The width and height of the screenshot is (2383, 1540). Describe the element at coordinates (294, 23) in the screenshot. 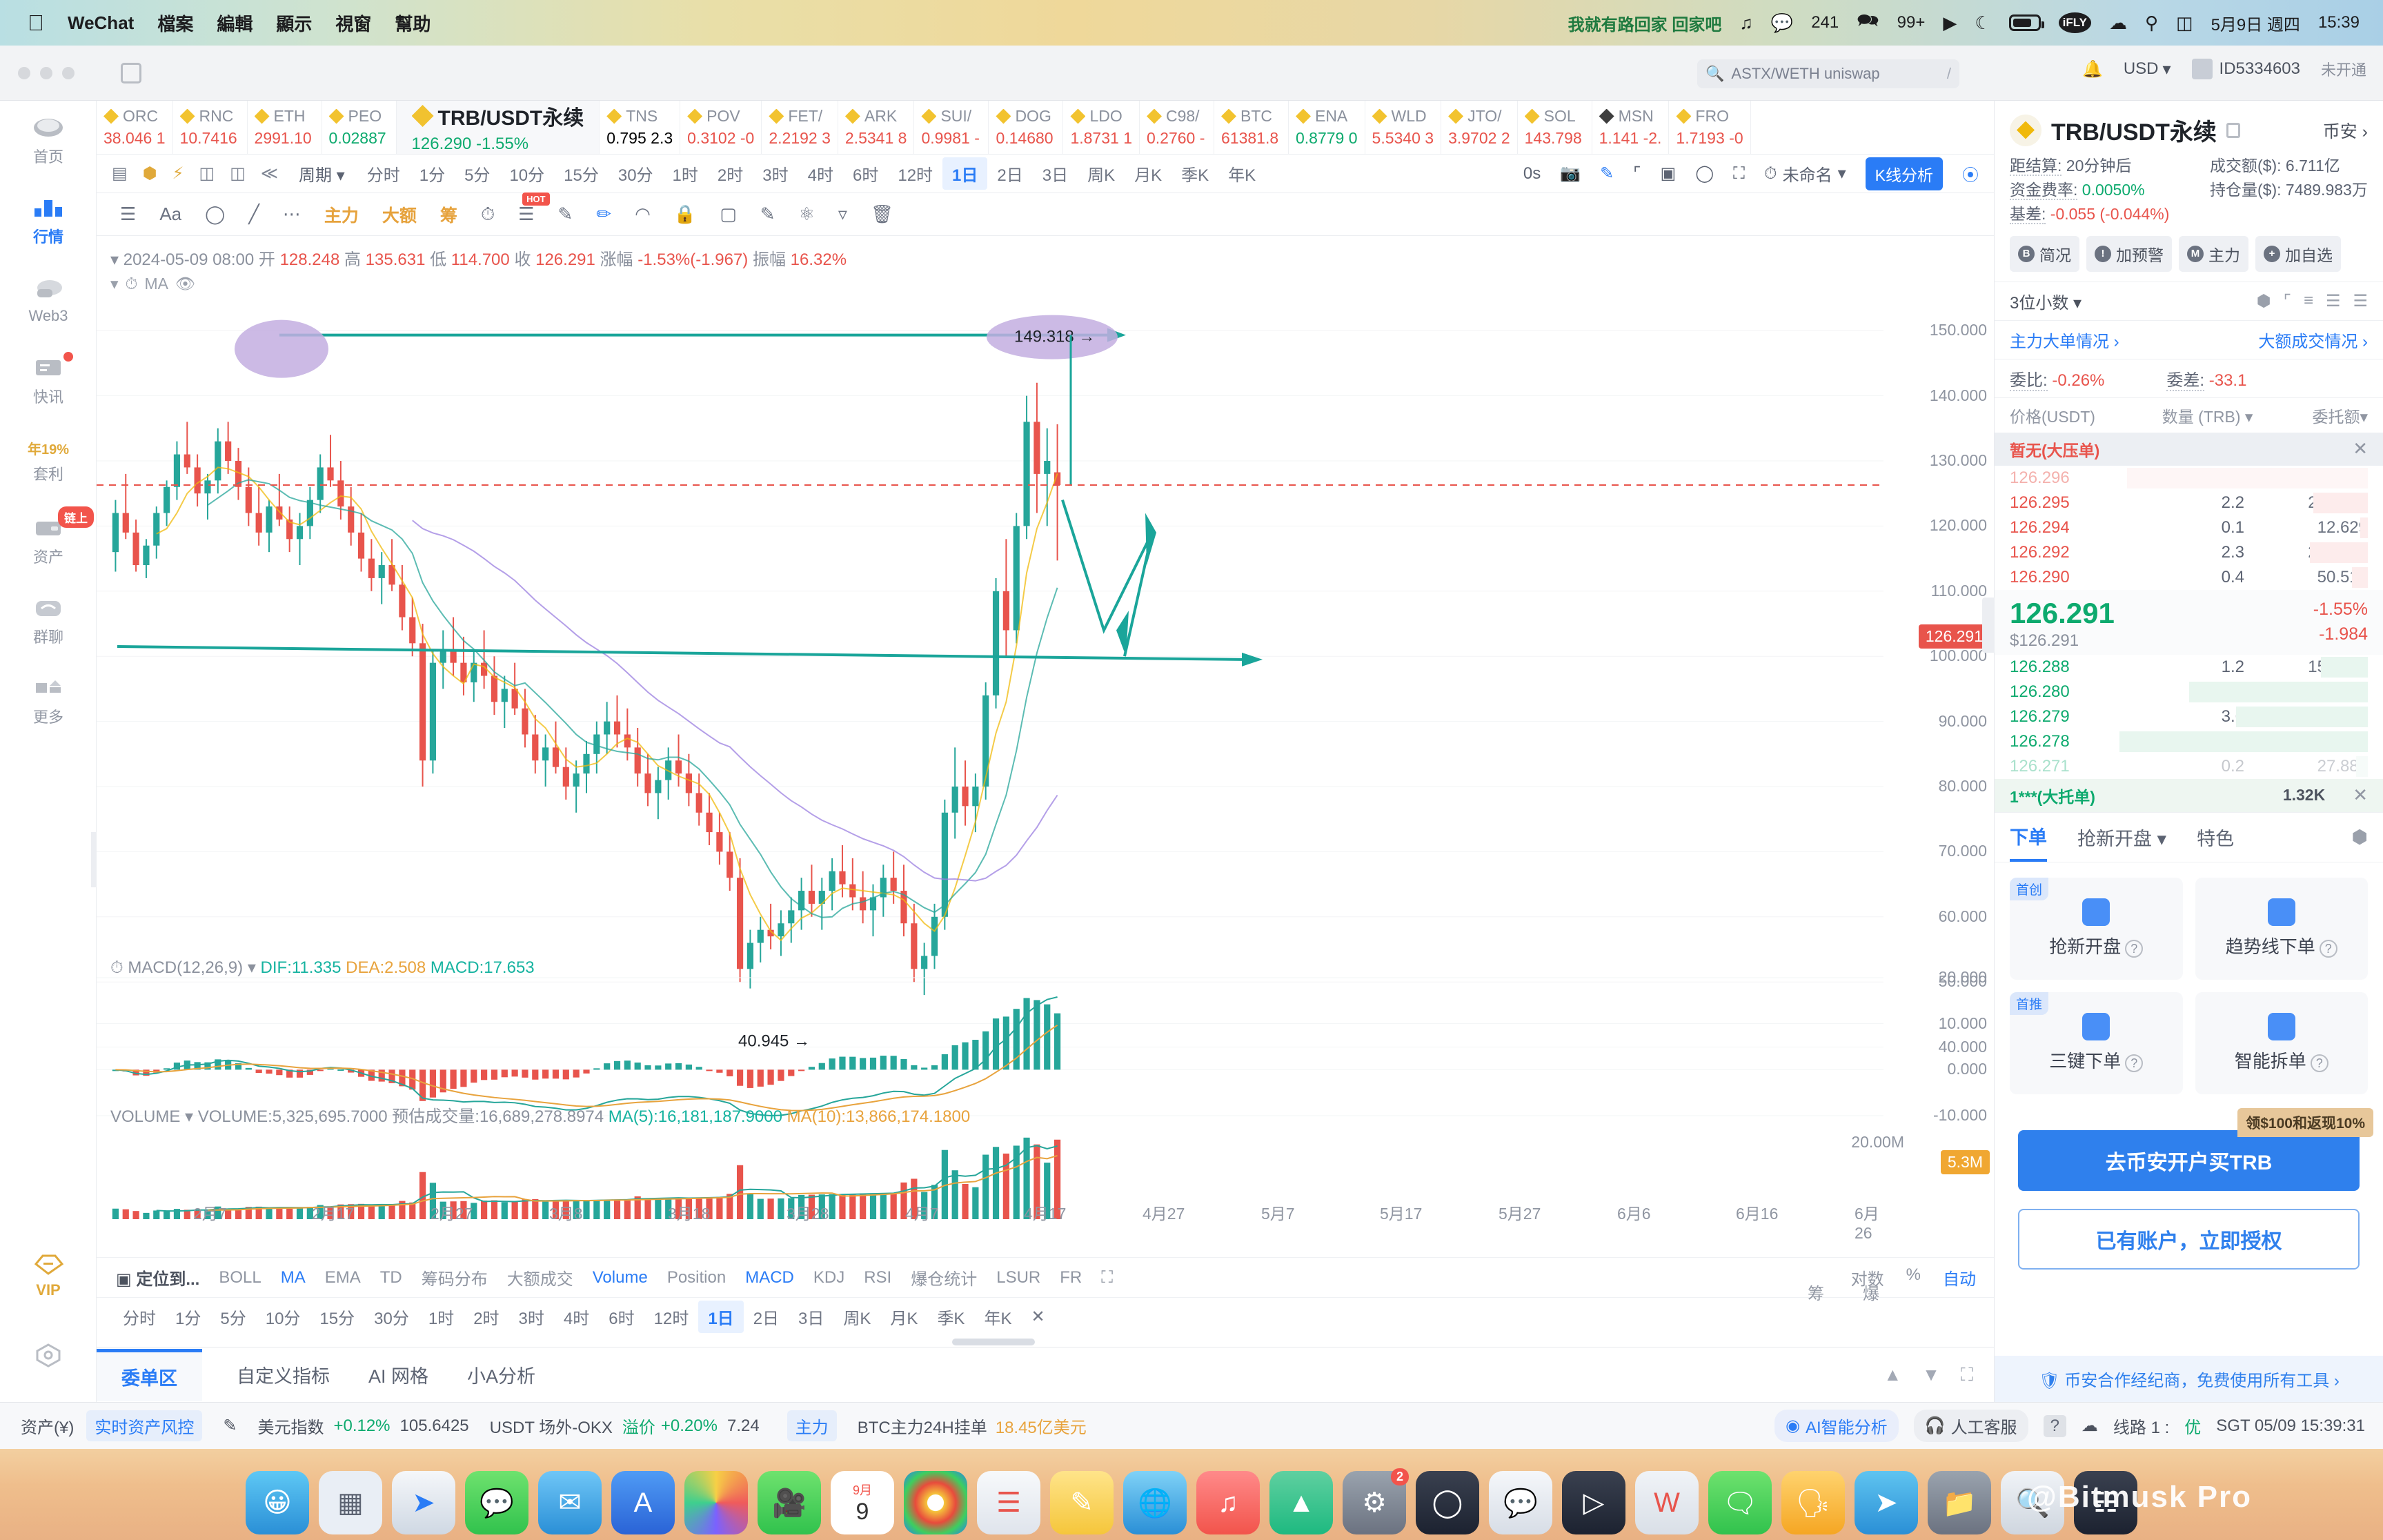

I see `menu-view: 顯示` at that location.